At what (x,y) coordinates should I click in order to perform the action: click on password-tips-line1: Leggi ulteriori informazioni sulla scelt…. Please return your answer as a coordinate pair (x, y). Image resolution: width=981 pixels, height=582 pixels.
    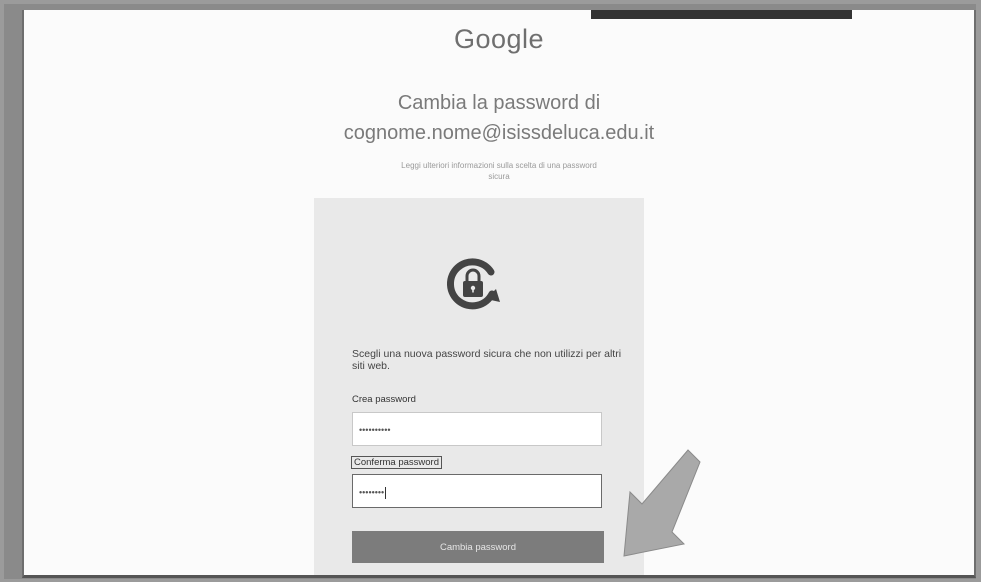
    Looking at the image, I should click on (499, 165).